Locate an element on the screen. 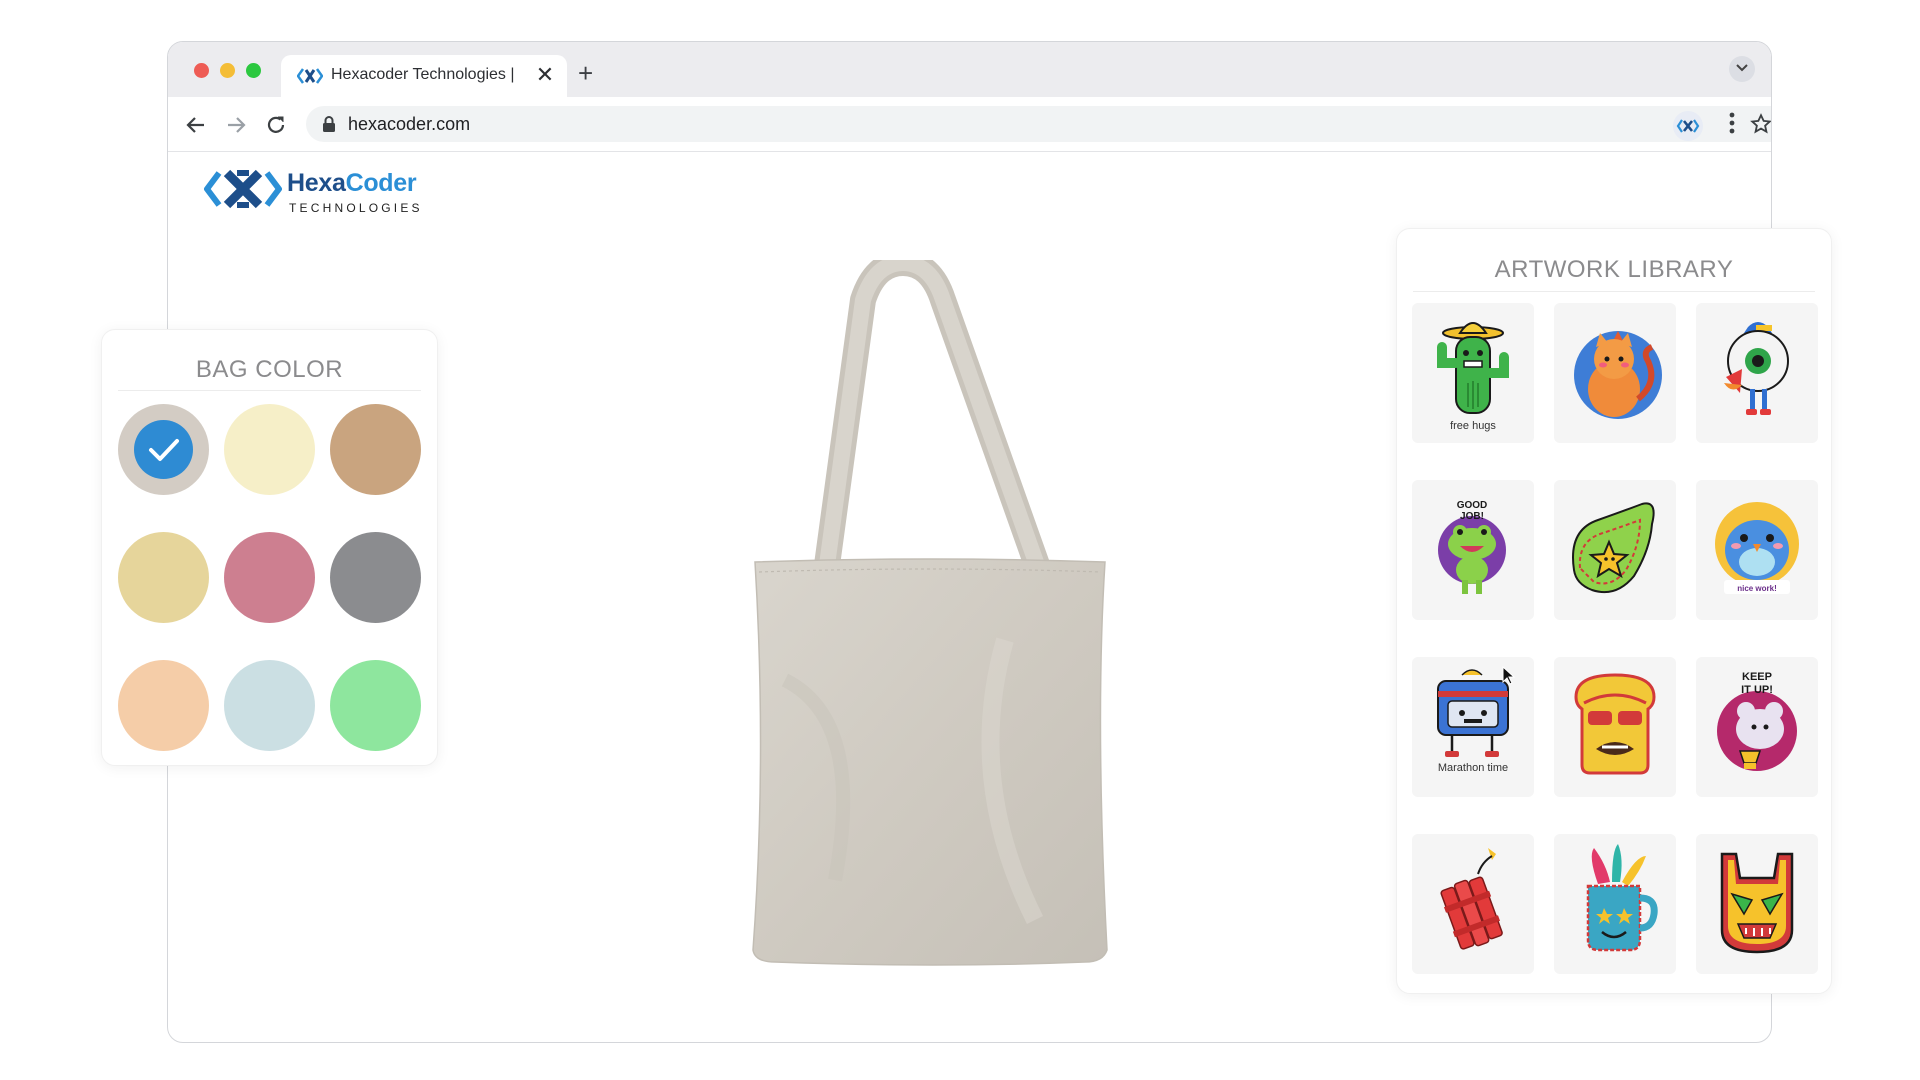  bag-color-panel: BAG COLOR is located at coordinates (269, 547).